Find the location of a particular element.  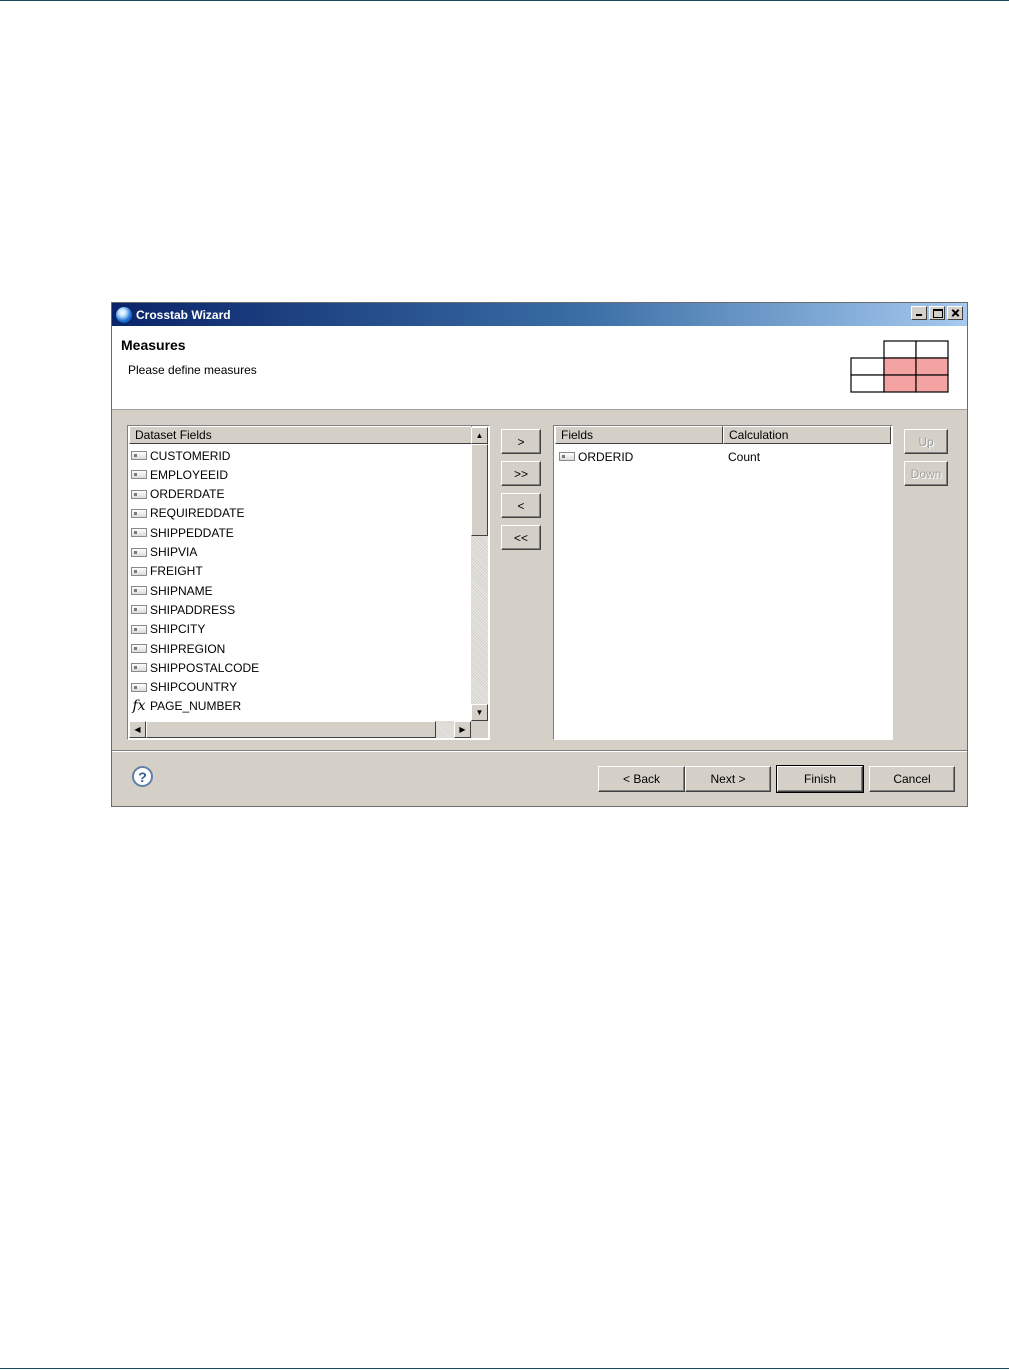

add-field-button: > is located at coordinates (521, 441).